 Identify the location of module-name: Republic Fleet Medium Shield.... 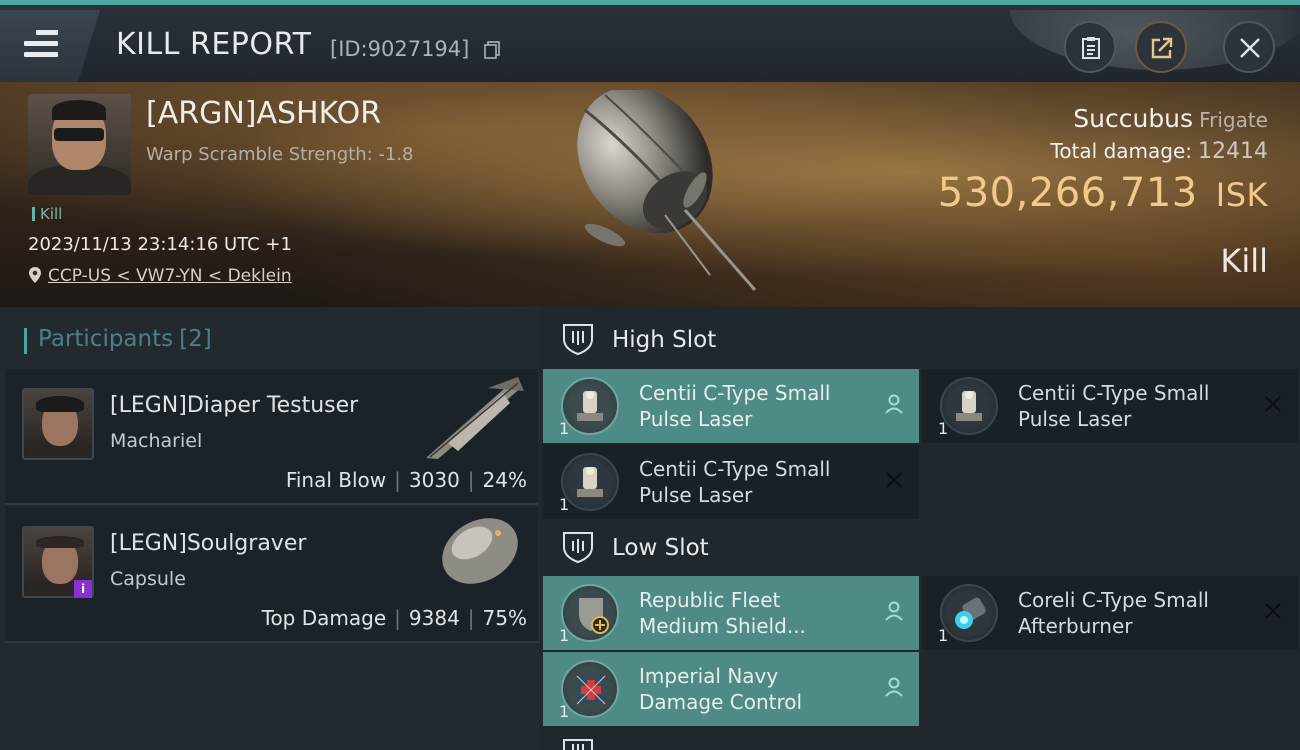
(722, 613).